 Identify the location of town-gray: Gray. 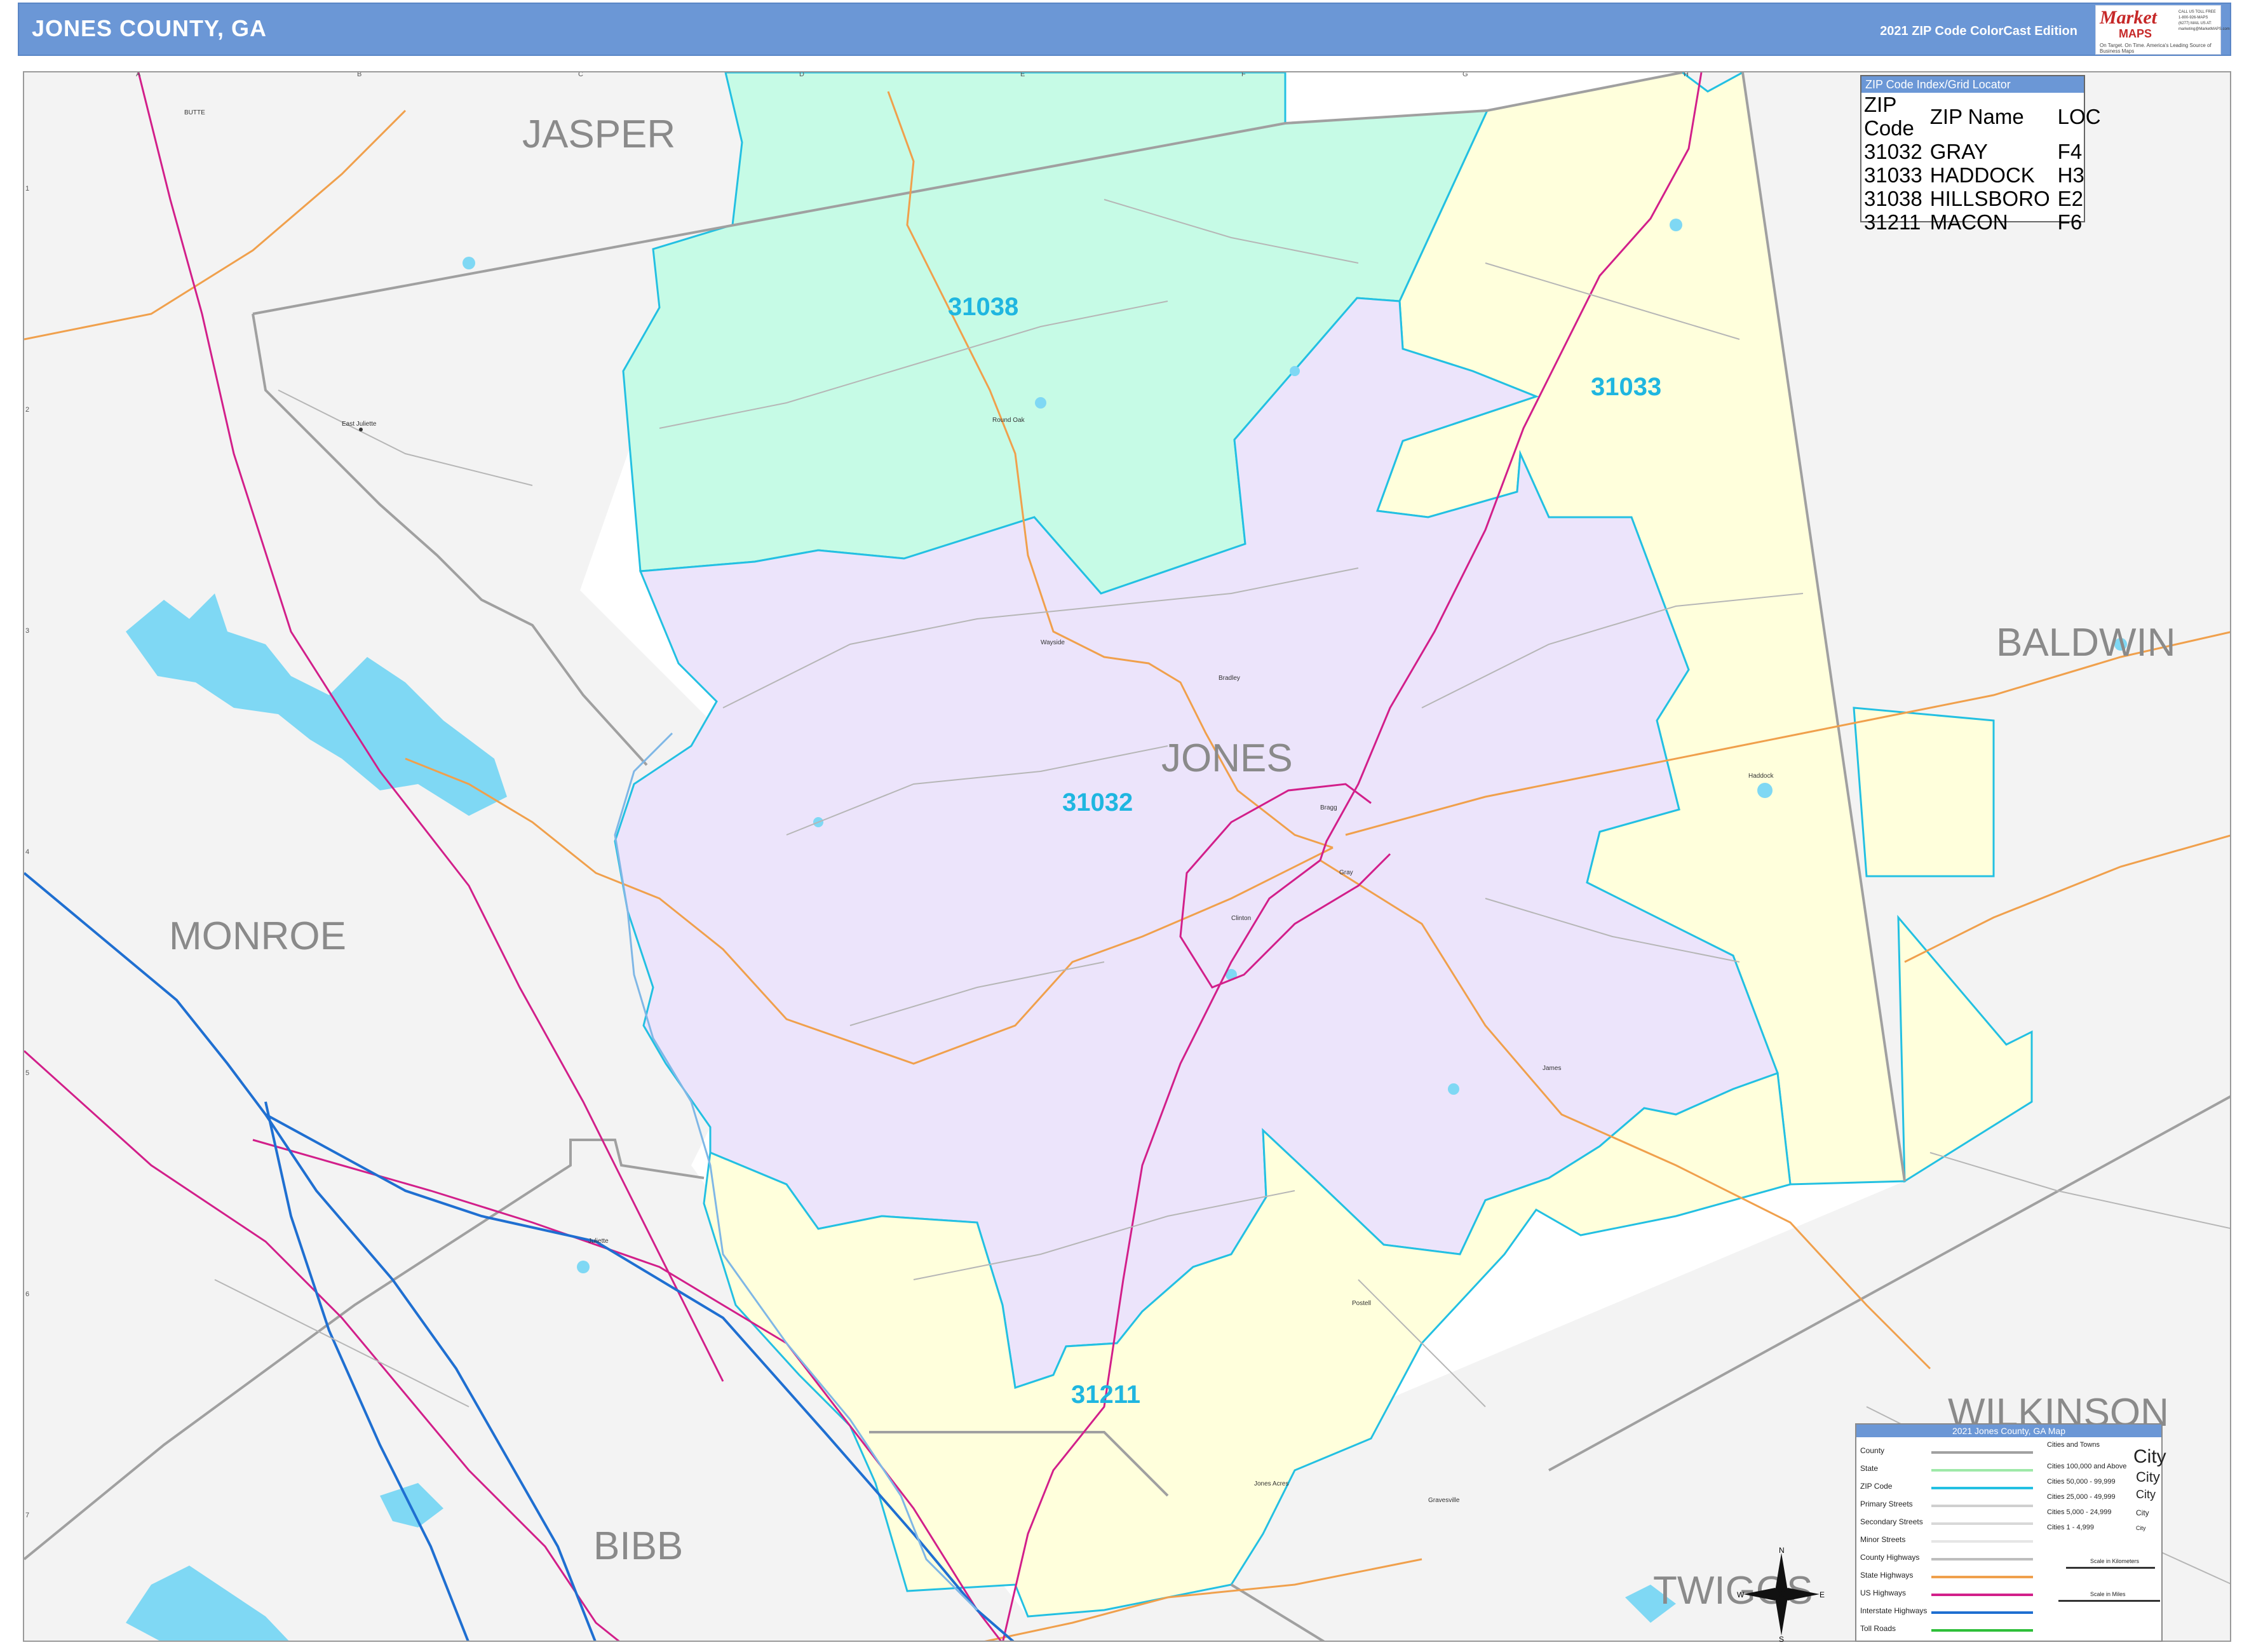
(1346, 872).